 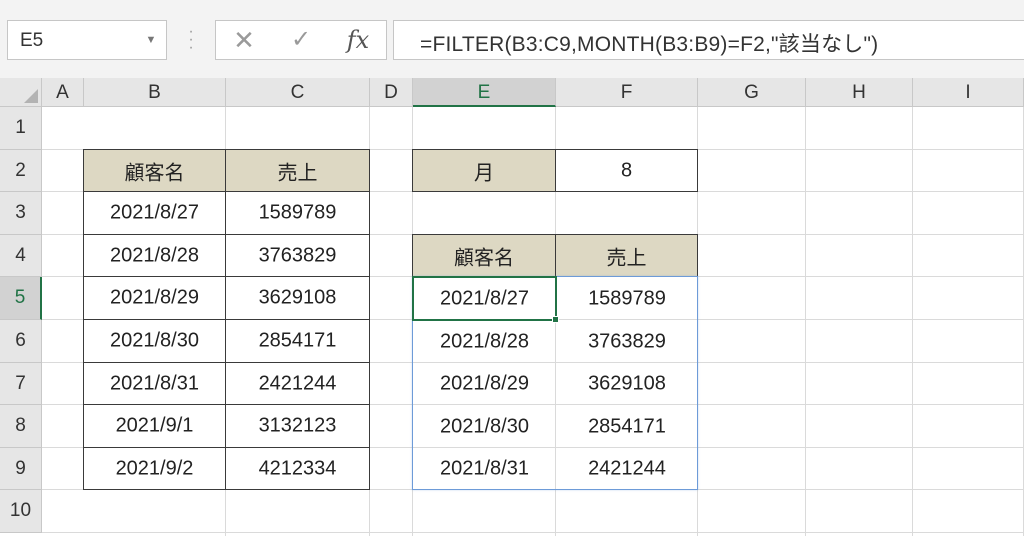 I want to click on row-number: 8, so click(x=20, y=425).